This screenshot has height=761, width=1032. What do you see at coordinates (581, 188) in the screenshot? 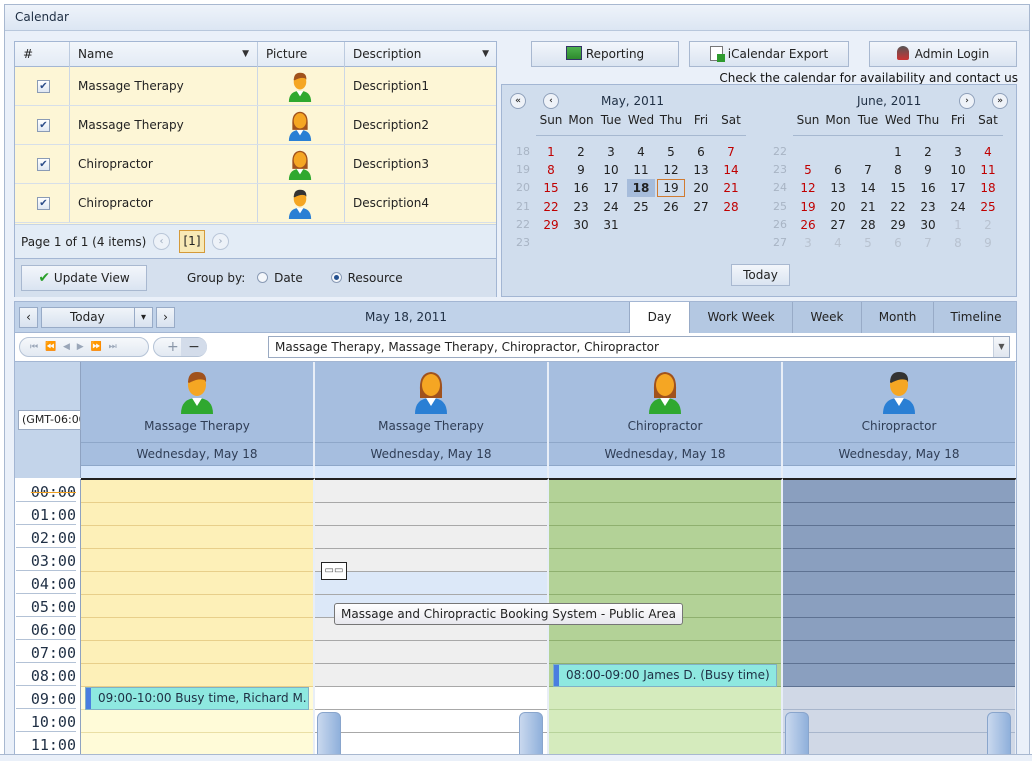
I see `day-cell: 16` at bounding box center [581, 188].